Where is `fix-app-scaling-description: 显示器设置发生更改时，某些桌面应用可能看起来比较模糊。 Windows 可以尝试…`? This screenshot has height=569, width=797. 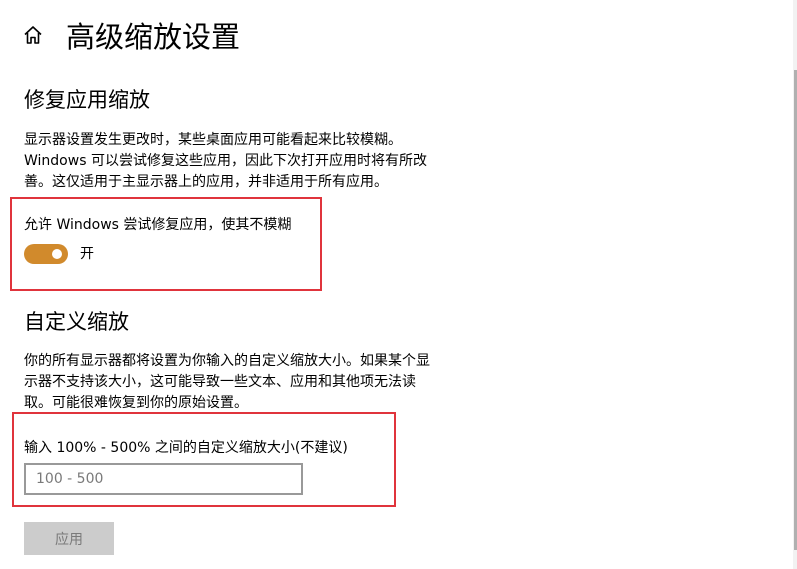
fix-app-scaling-description: 显示器设置发生更改时，某些桌面应用可能看起来比较模糊。 Windows 可以尝试… is located at coordinates (244, 161).